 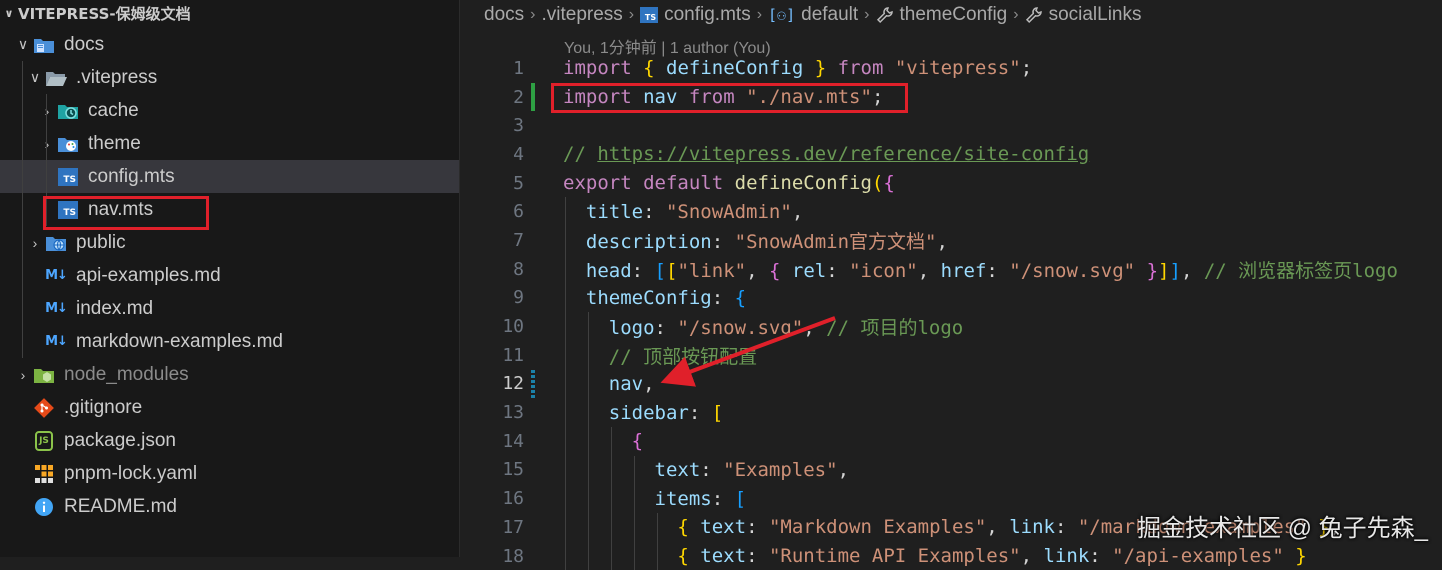 What do you see at coordinates (229, 14) in the screenshot?
I see `explorer-header: ∨ VITEPRESS-保姆级文档` at bounding box center [229, 14].